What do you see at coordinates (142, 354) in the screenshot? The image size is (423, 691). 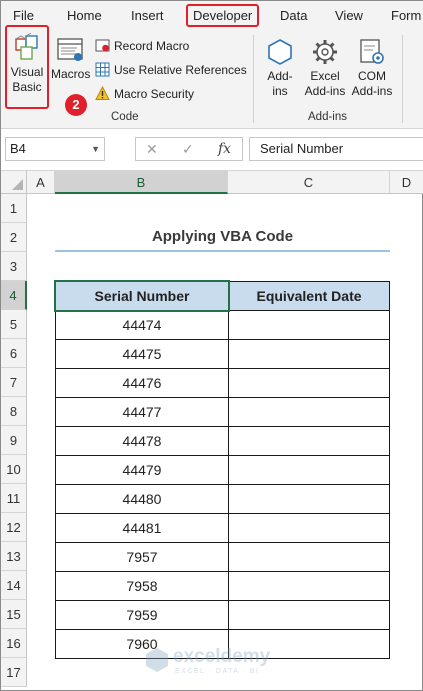 I see `serial-number-cell: 44475` at bounding box center [142, 354].